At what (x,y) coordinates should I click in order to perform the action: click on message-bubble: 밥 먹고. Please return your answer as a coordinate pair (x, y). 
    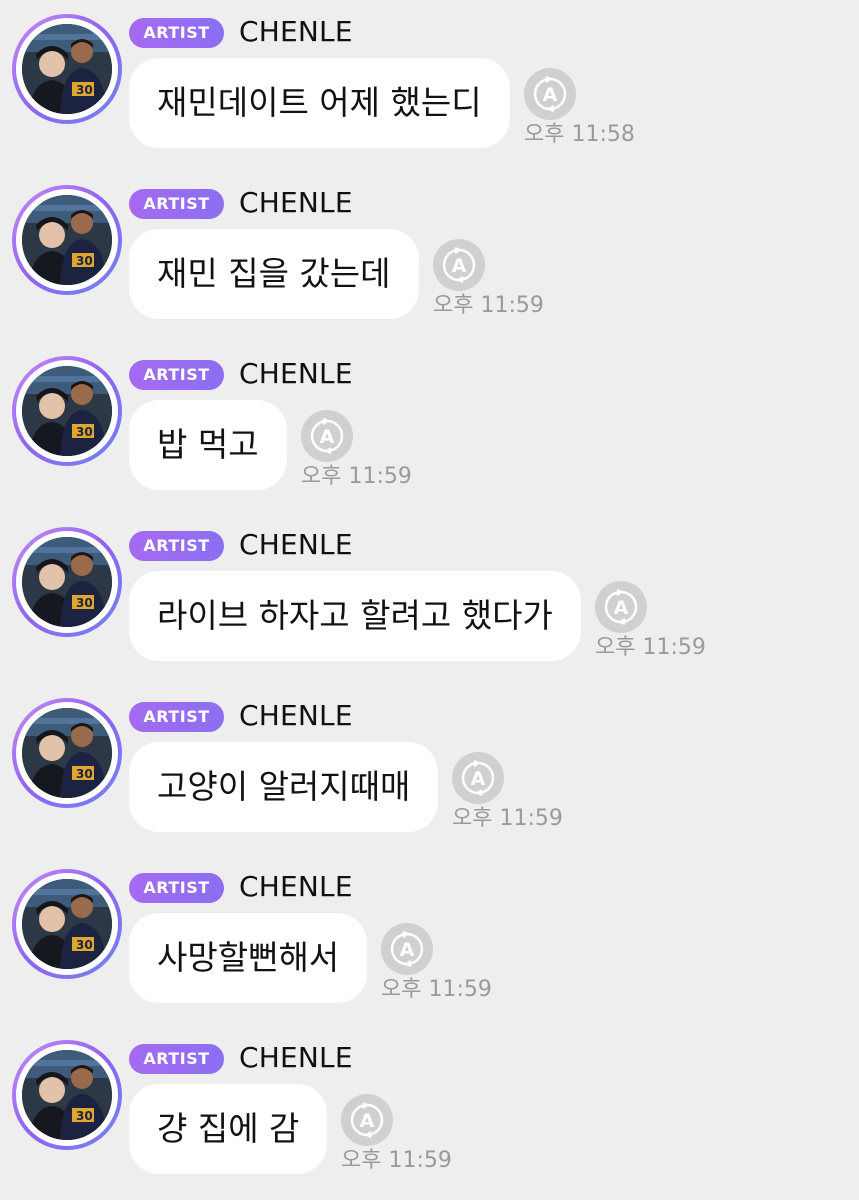
    Looking at the image, I should click on (208, 445).